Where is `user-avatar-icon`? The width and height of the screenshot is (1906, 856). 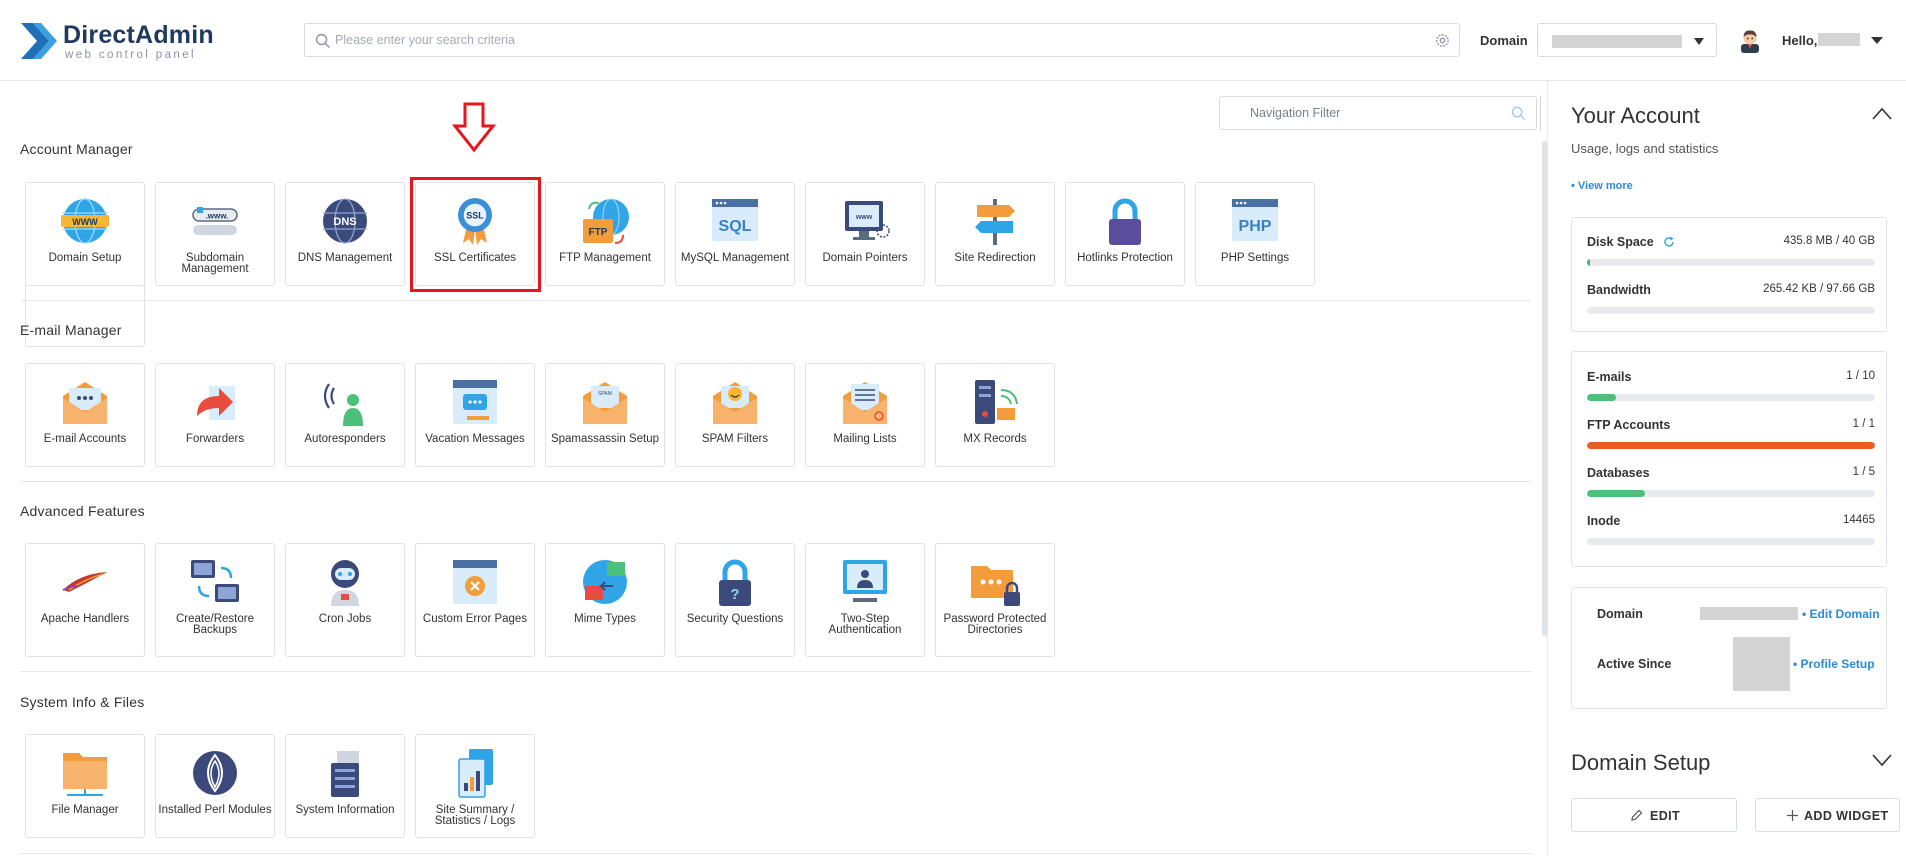 user-avatar-icon is located at coordinates (1750, 40).